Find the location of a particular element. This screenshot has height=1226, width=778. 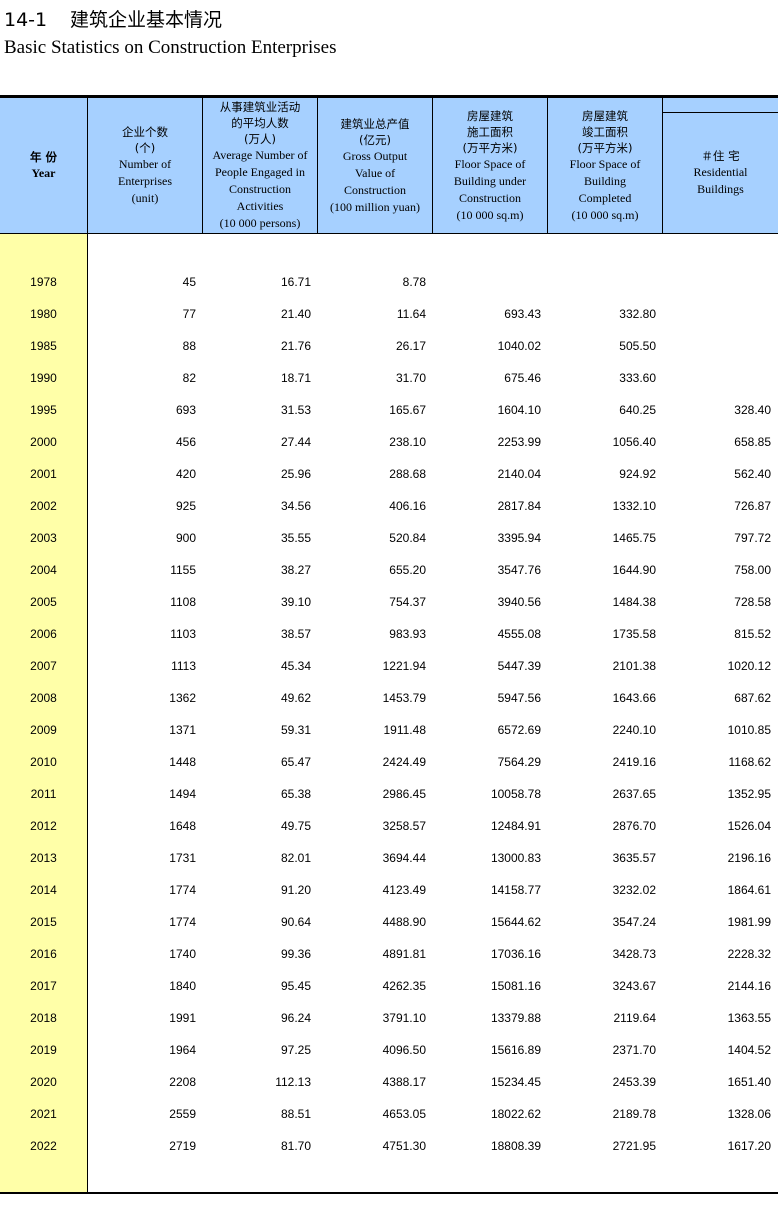

value-cell: 4653.05 is located at coordinates (404, 1114).